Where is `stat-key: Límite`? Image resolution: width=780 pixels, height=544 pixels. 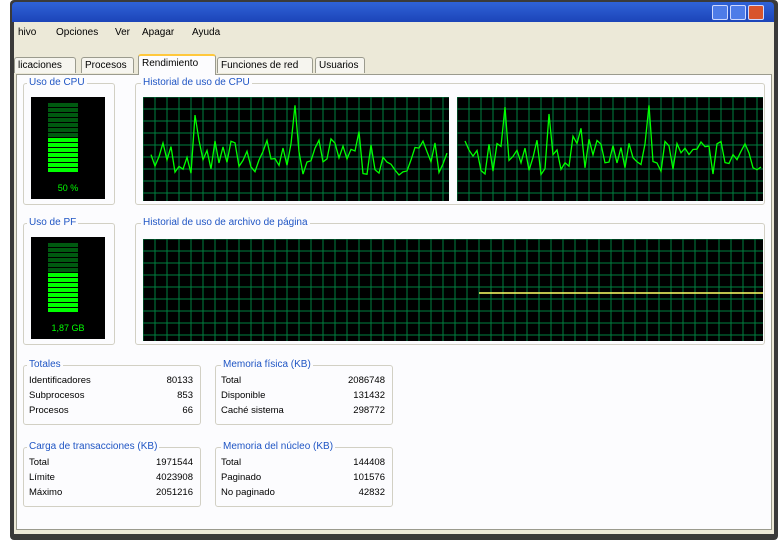 stat-key: Límite is located at coordinates (42, 477).